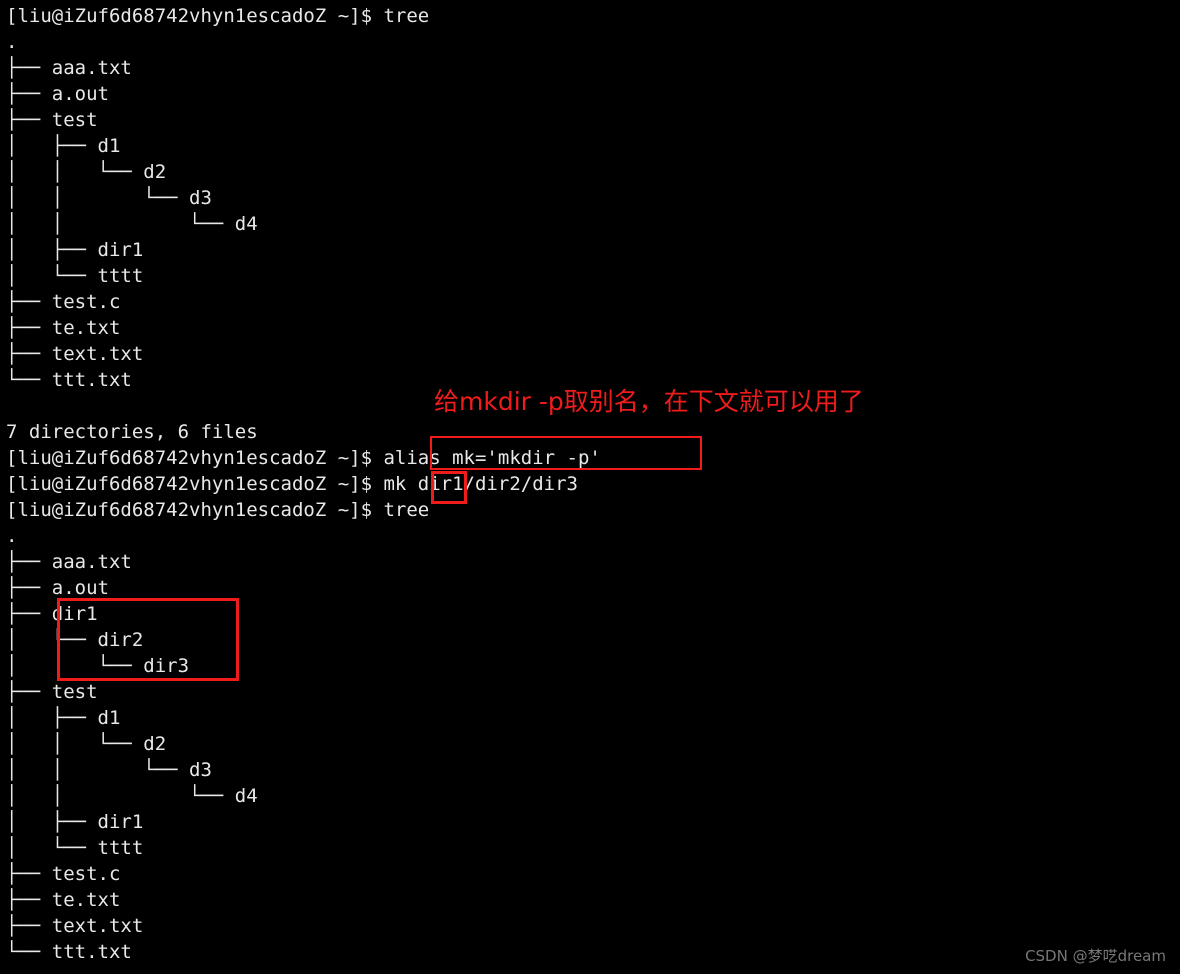 This screenshot has width=1180, height=974. Describe the element at coordinates (132, 432) in the screenshot. I see `terminal-line: 7 directories, 6 files` at that location.